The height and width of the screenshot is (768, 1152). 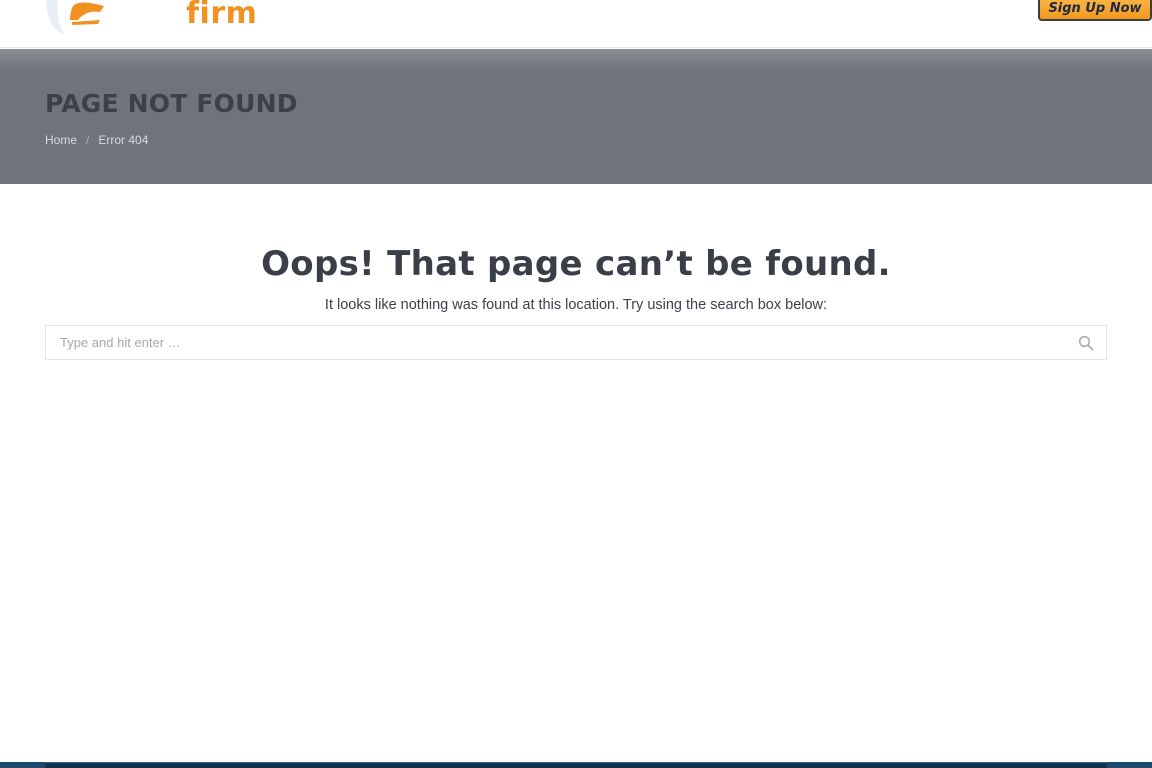 What do you see at coordinates (61, 140) in the screenshot?
I see `breadcrumb-home-link: Home` at bounding box center [61, 140].